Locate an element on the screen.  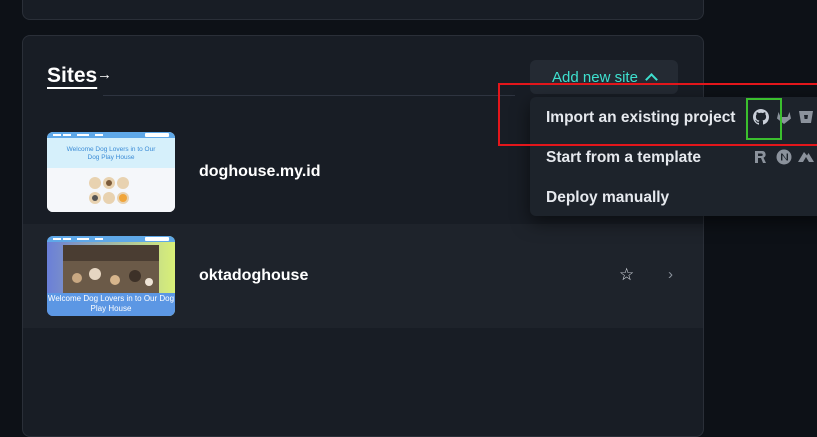
nextjs-icon is located at coordinates (784, 157).